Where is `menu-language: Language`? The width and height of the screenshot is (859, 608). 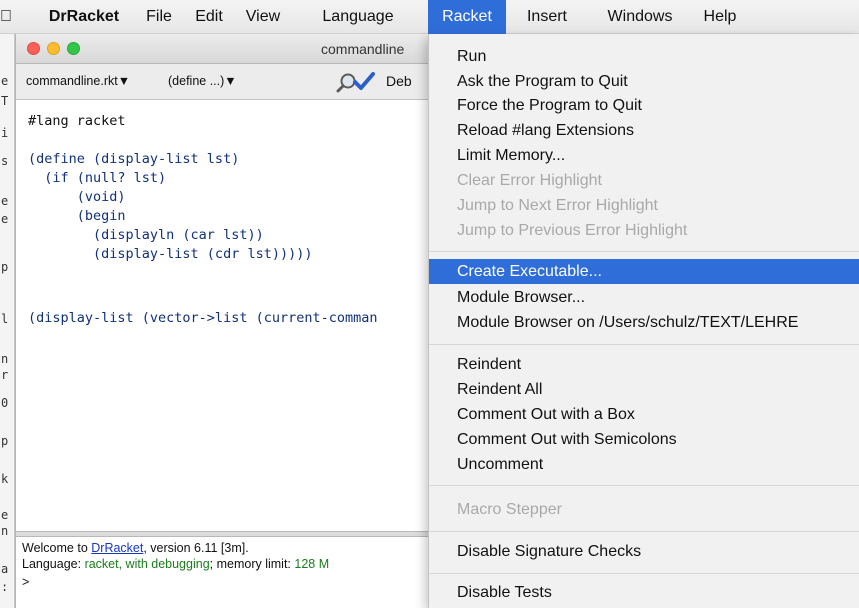 menu-language: Language is located at coordinates (358, 17).